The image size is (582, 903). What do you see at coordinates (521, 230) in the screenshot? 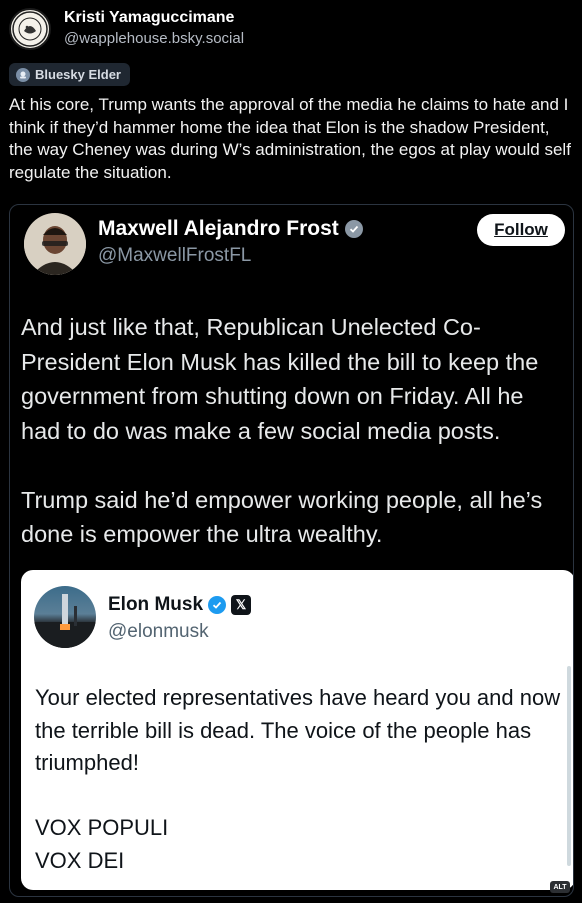
I see `follow-button: Follow` at bounding box center [521, 230].